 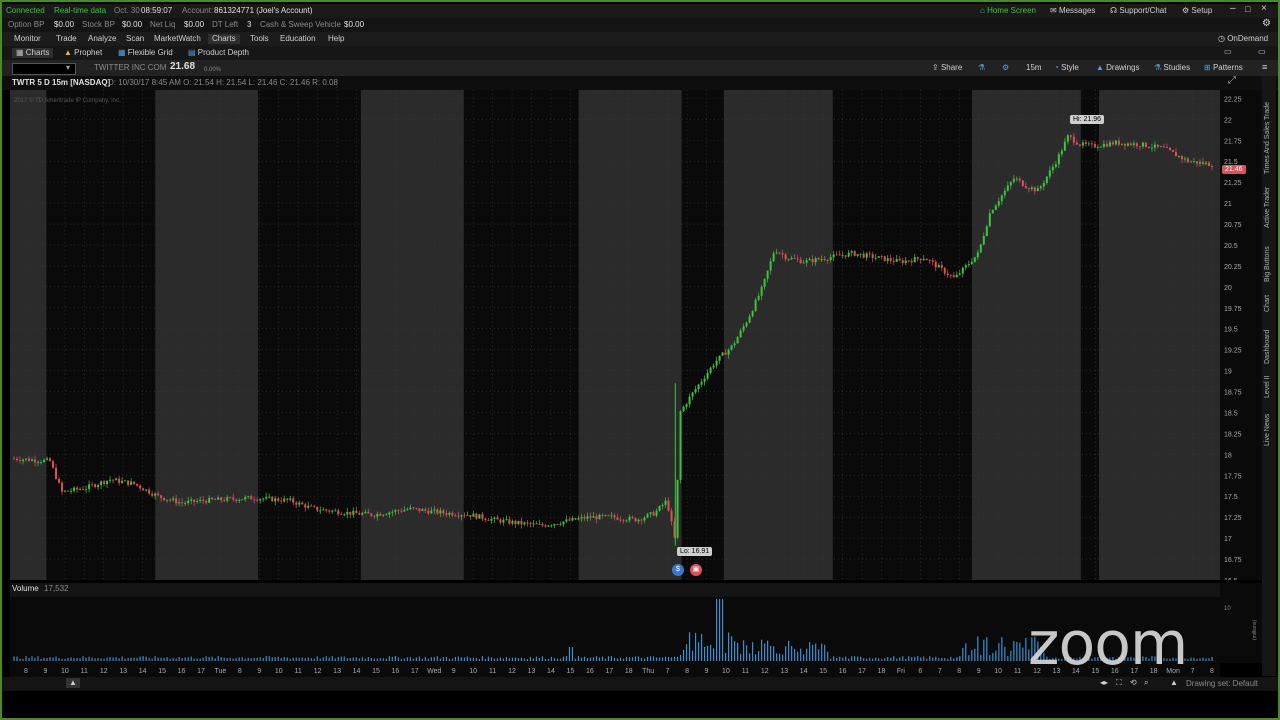 What do you see at coordinates (1264, 9) in the screenshot?
I see `close-button: ×` at bounding box center [1264, 9].